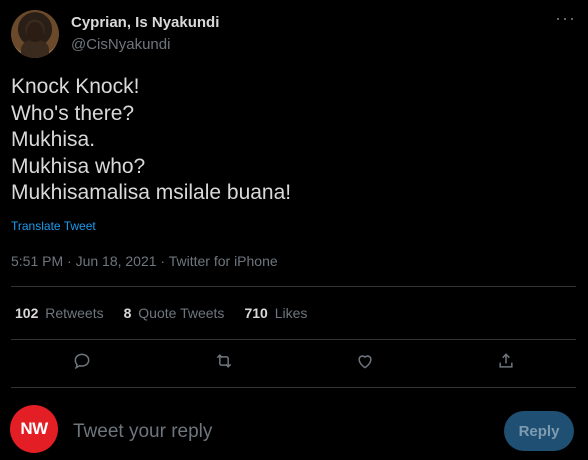  Describe the element at coordinates (256, 313) in the screenshot. I see `likes-count: 710` at that location.